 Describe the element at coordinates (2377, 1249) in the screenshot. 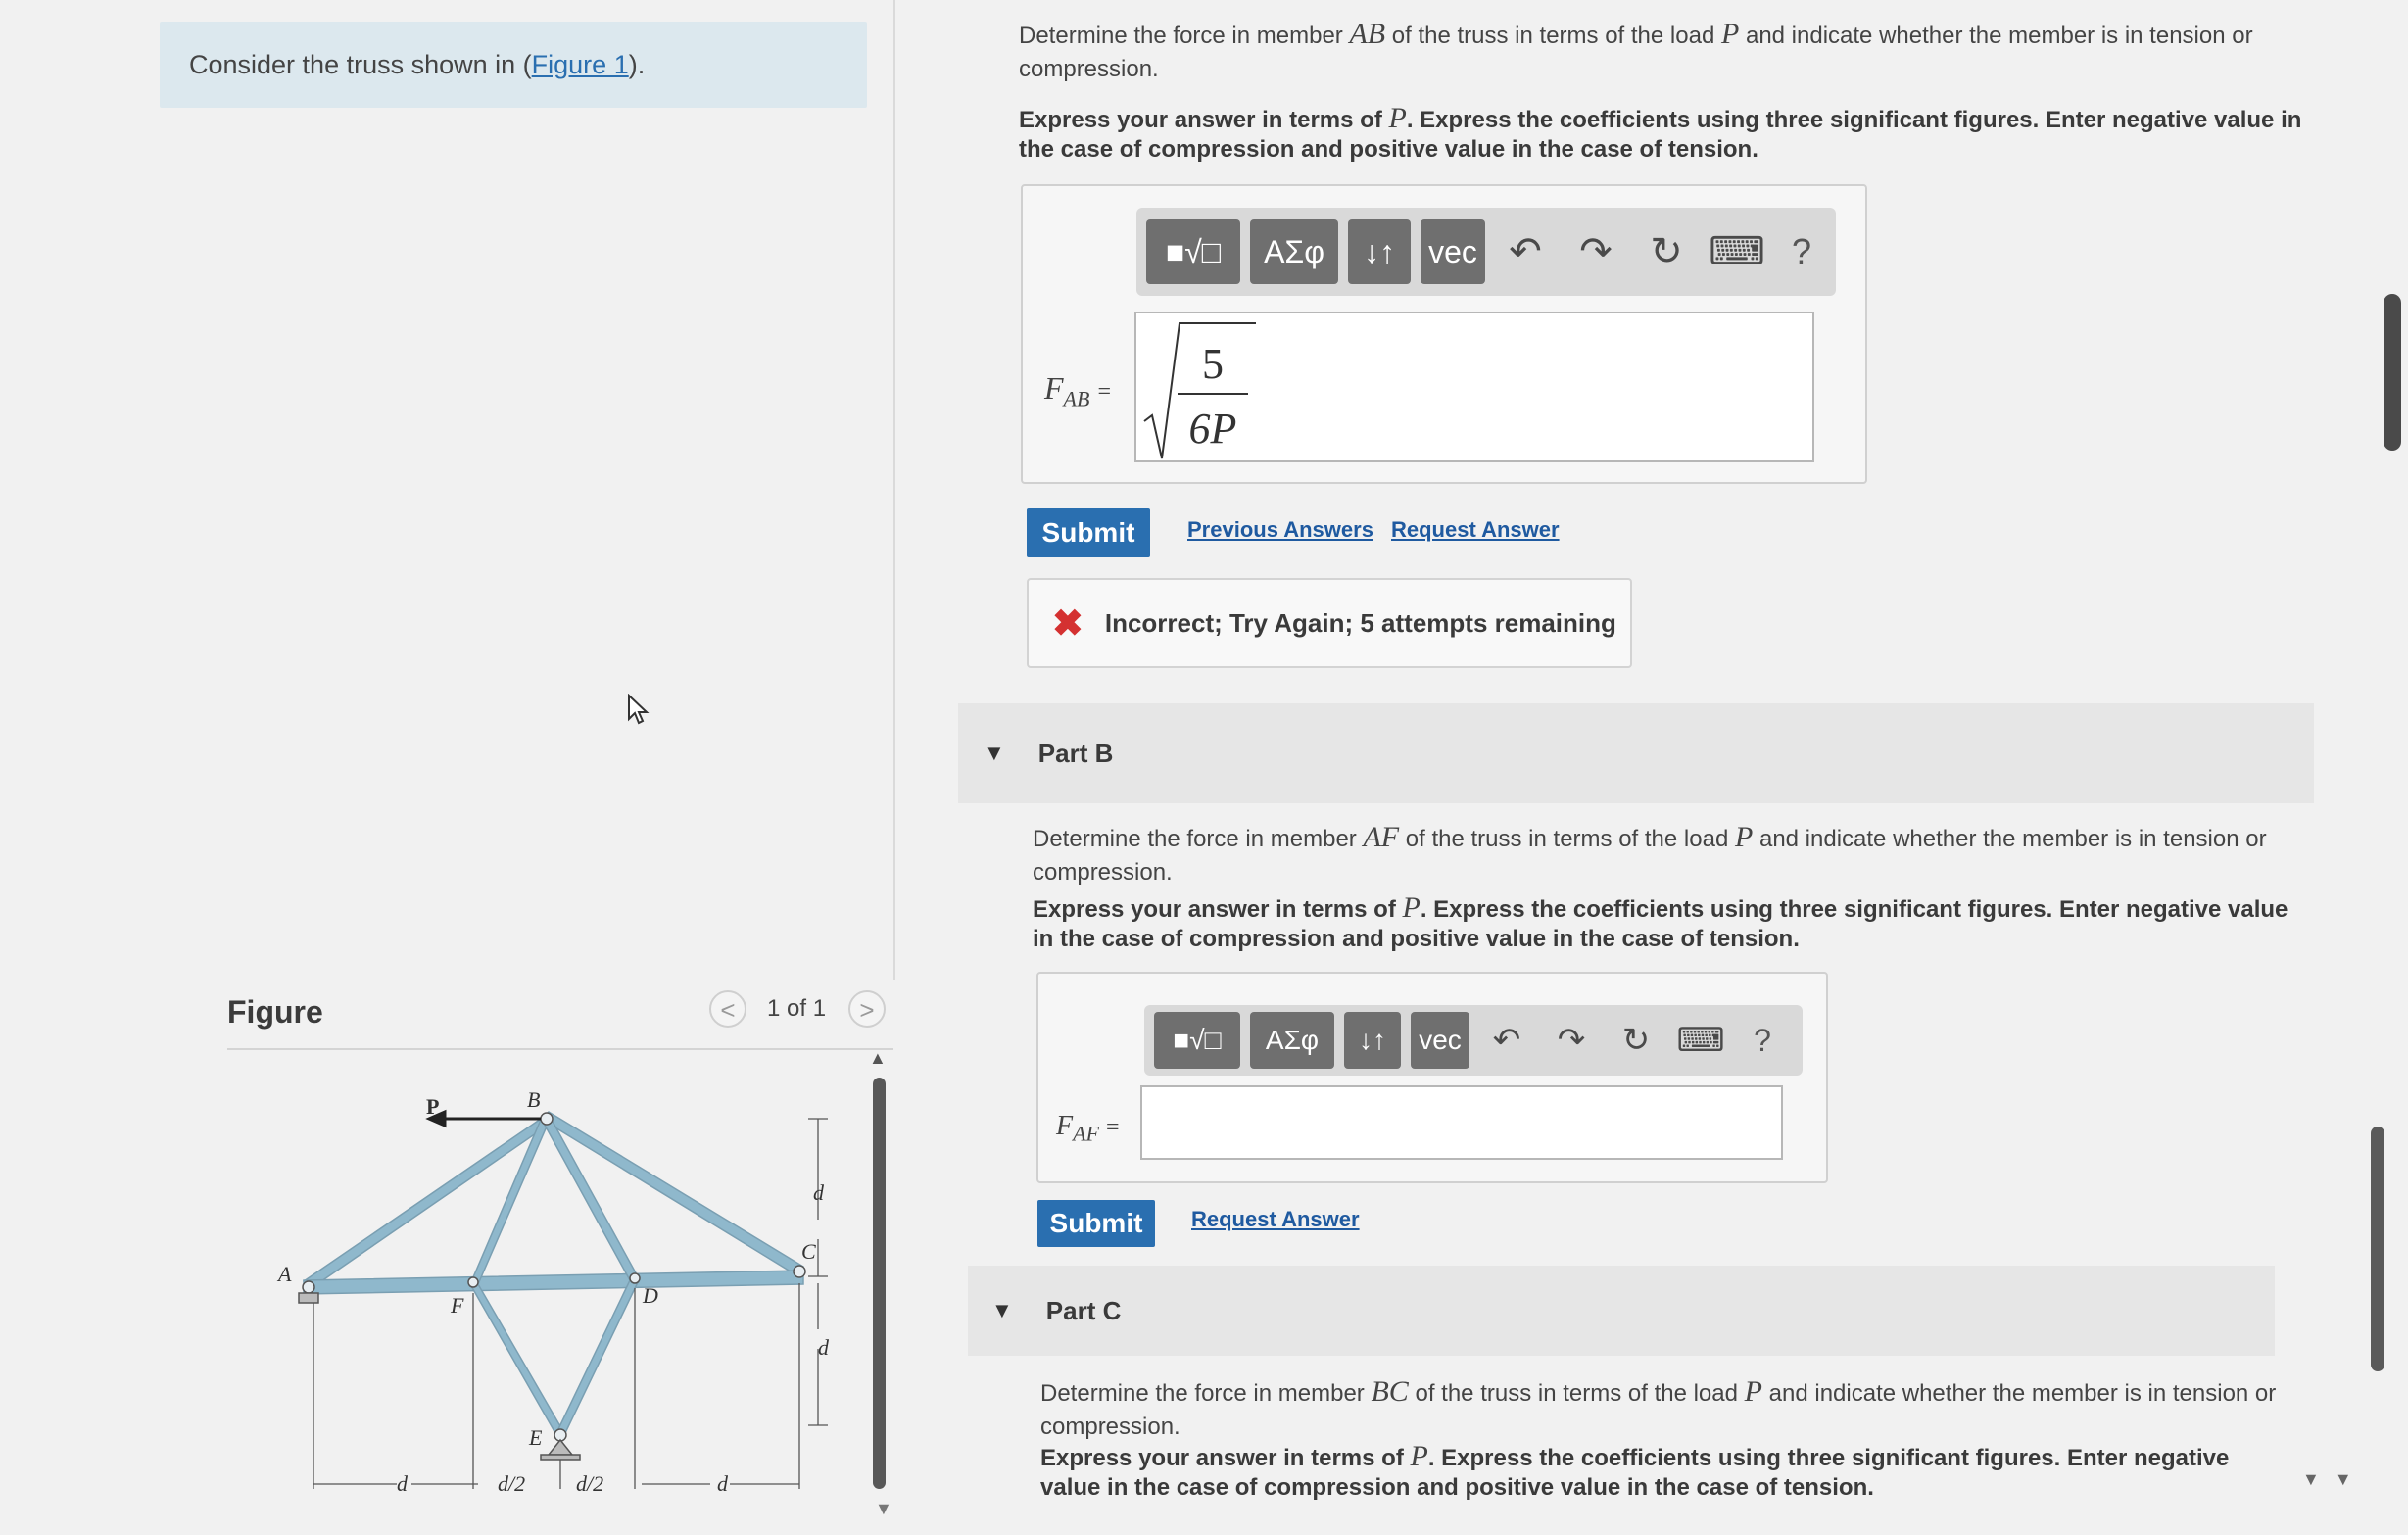

I see `content-scrollbar` at that location.